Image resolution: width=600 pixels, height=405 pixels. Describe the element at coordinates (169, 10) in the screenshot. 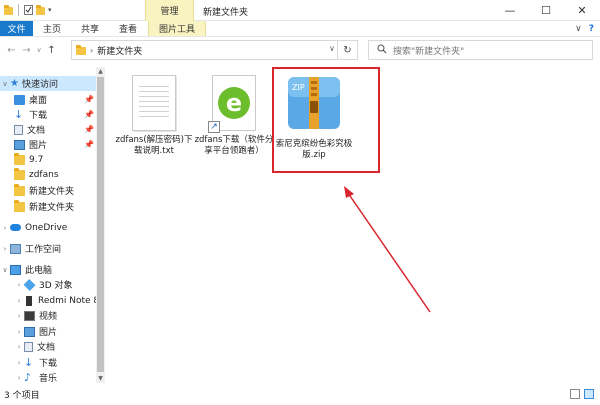

I see `tab-manage: 管理` at that location.